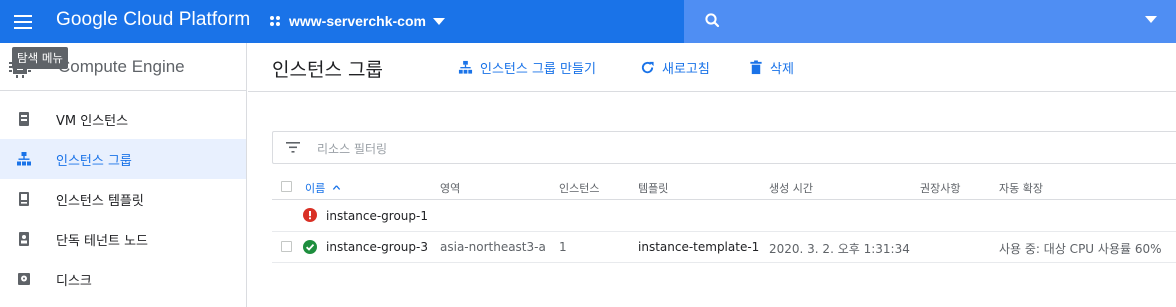 This screenshot has height=307, width=1176. Describe the element at coordinates (310, 247) in the screenshot. I see `check-circle-icon` at that location.